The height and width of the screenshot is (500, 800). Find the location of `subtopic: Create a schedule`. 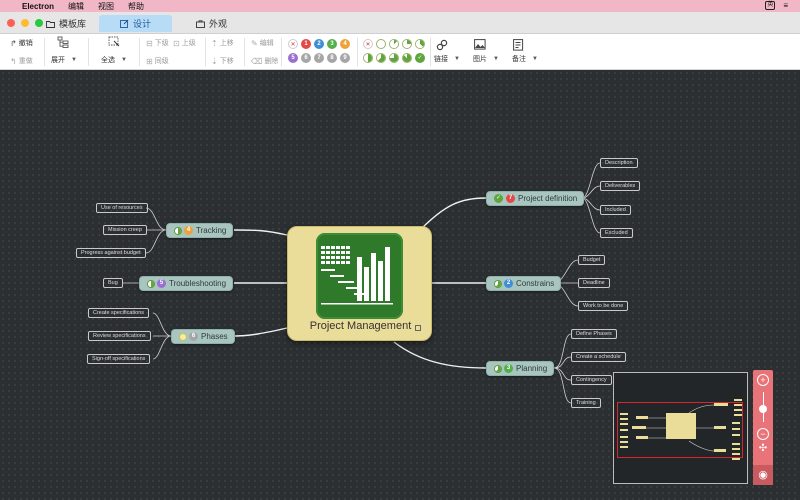

subtopic: Create a schedule is located at coordinates (598, 357).